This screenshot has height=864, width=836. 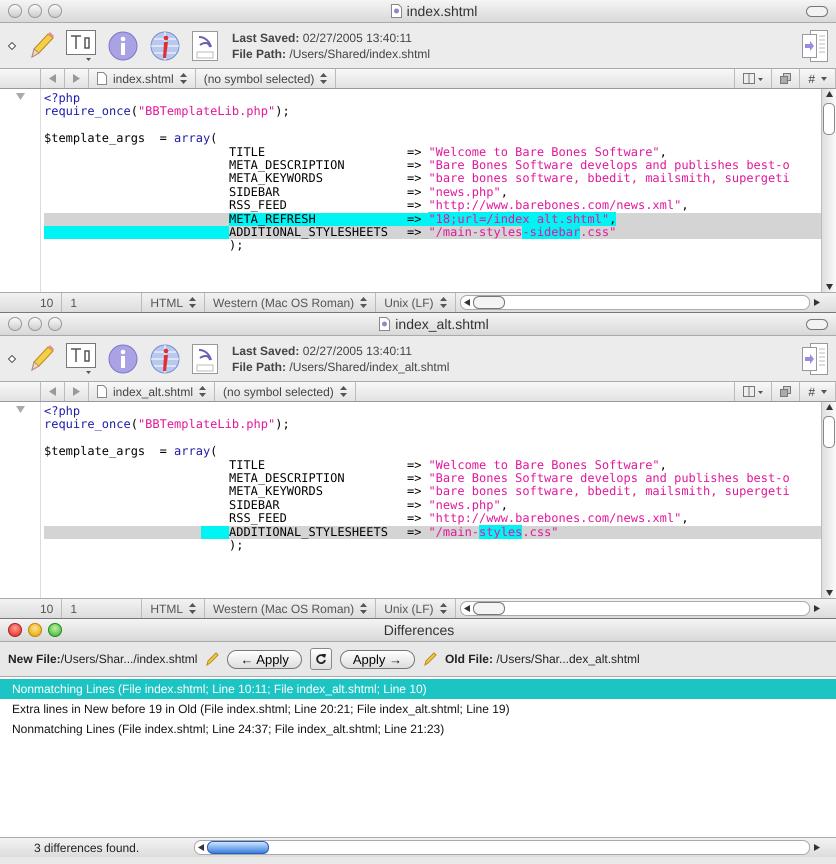 What do you see at coordinates (377, 659) in the screenshot?
I see `apply-right-button: Apply →` at bounding box center [377, 659].